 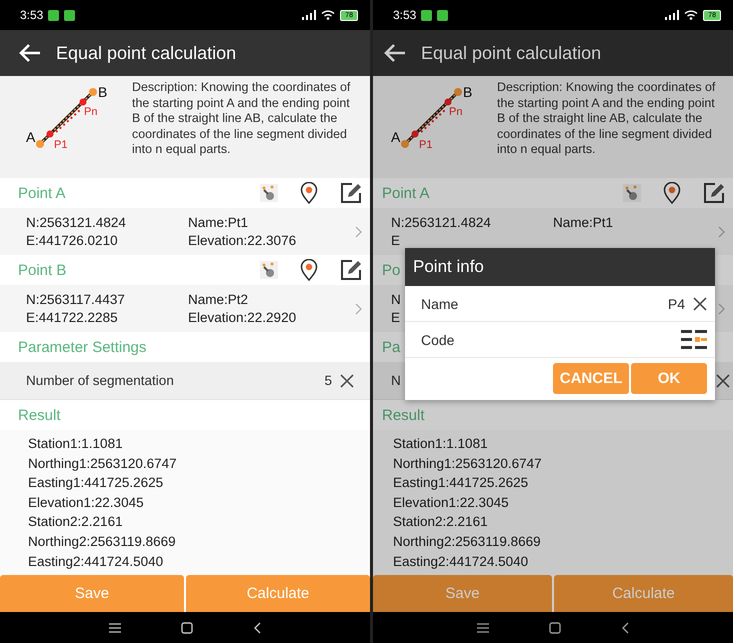 I want to click on field-label: Code, so click(x=438, y=340).